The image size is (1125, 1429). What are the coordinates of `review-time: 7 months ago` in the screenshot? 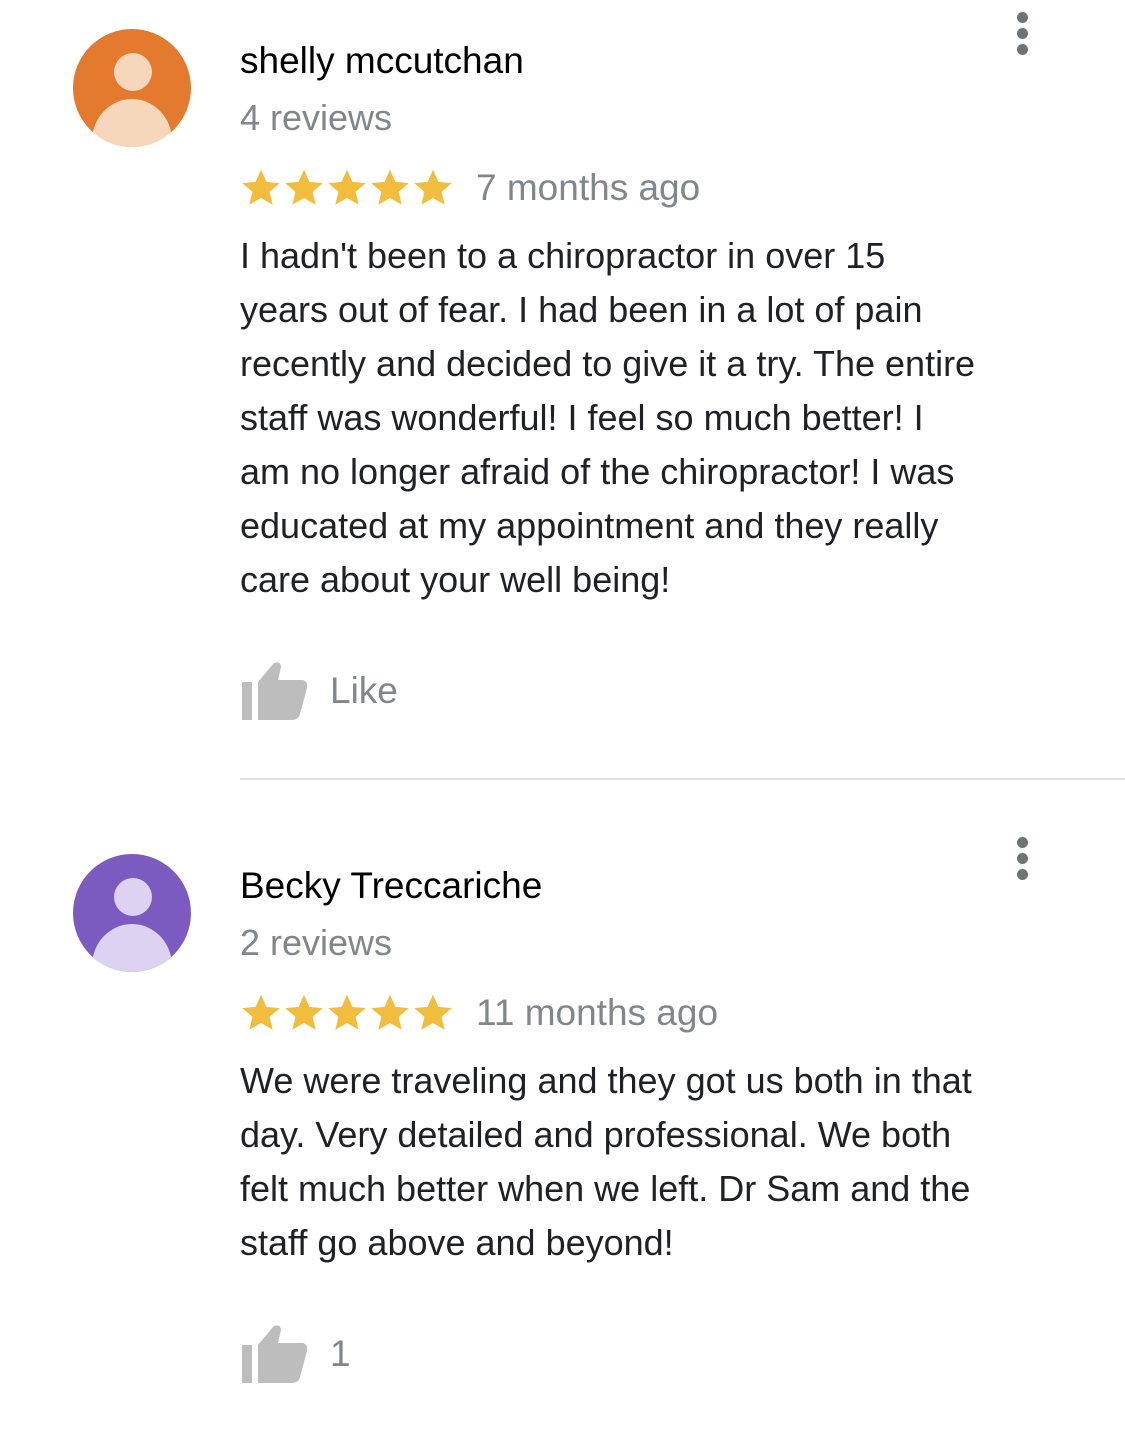 It's located at (588, 187).